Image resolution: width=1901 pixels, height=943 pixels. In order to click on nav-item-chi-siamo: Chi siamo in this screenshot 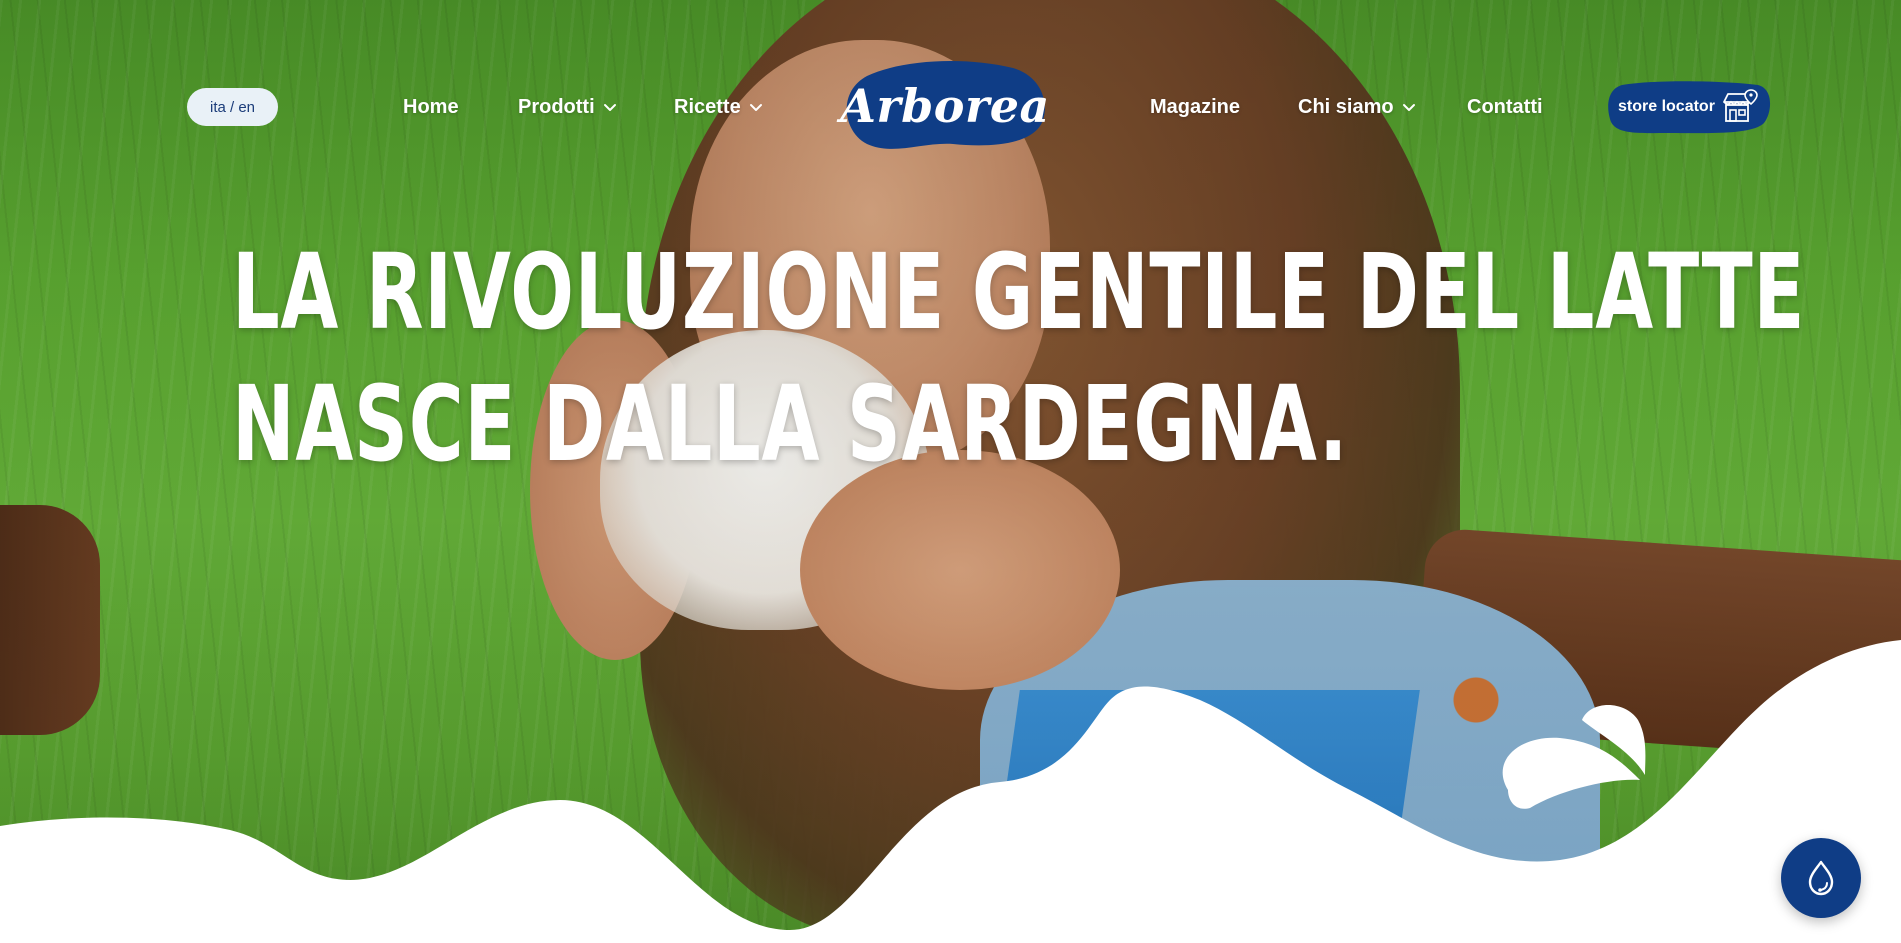, I will do `click(1357, 107)`.